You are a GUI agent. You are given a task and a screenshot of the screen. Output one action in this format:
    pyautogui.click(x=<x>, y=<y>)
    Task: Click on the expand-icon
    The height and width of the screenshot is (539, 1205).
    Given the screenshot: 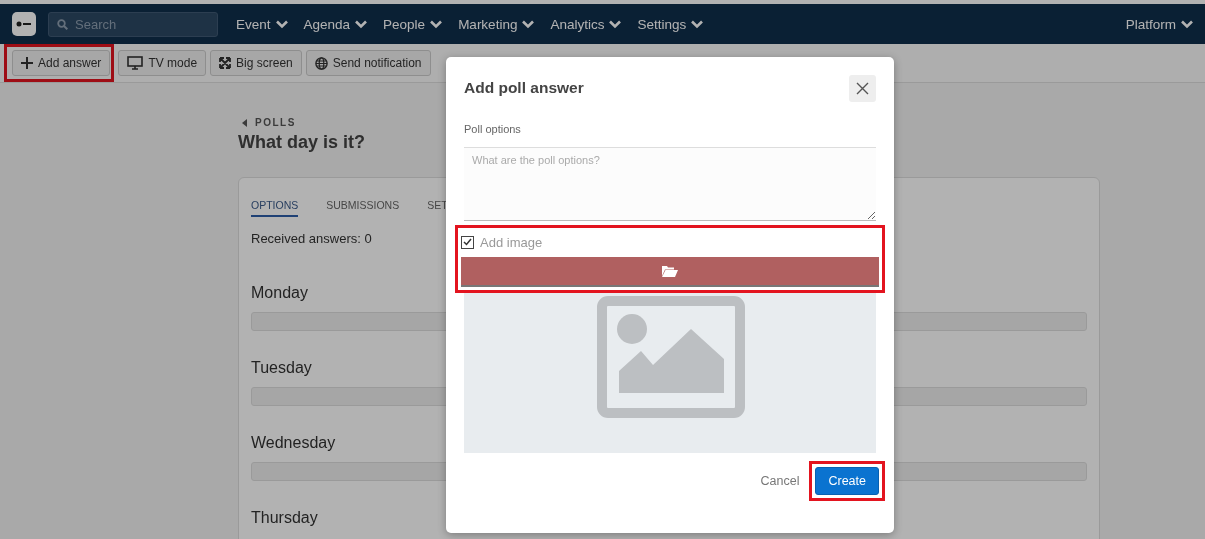 What is the action you would take?
    pyautogui.click(x=225, y=63)
    